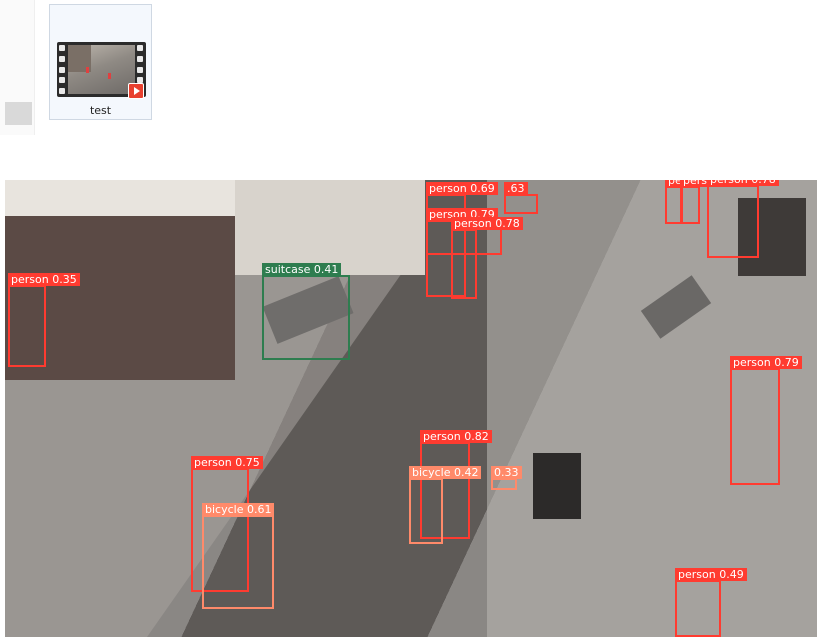 The image size is (826, 644). Describe the element at coordinates (18, 113) in the screenshot. I see `panel-toggle-button` at that location.